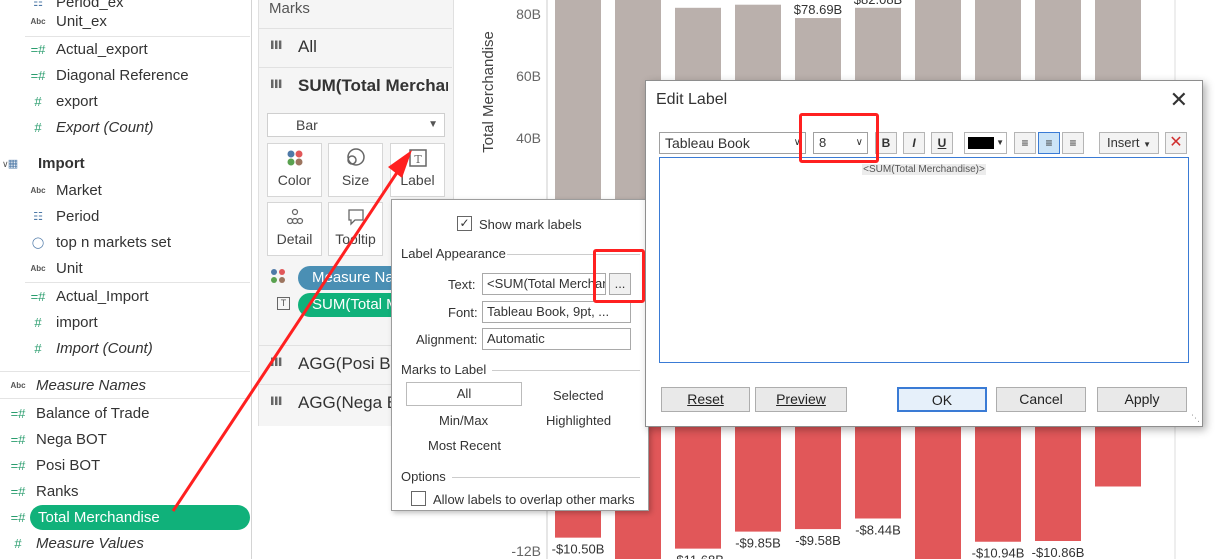  Describe the element at coordinates (78, 216) in the screenshot. I see `field-label: Period` at that location.